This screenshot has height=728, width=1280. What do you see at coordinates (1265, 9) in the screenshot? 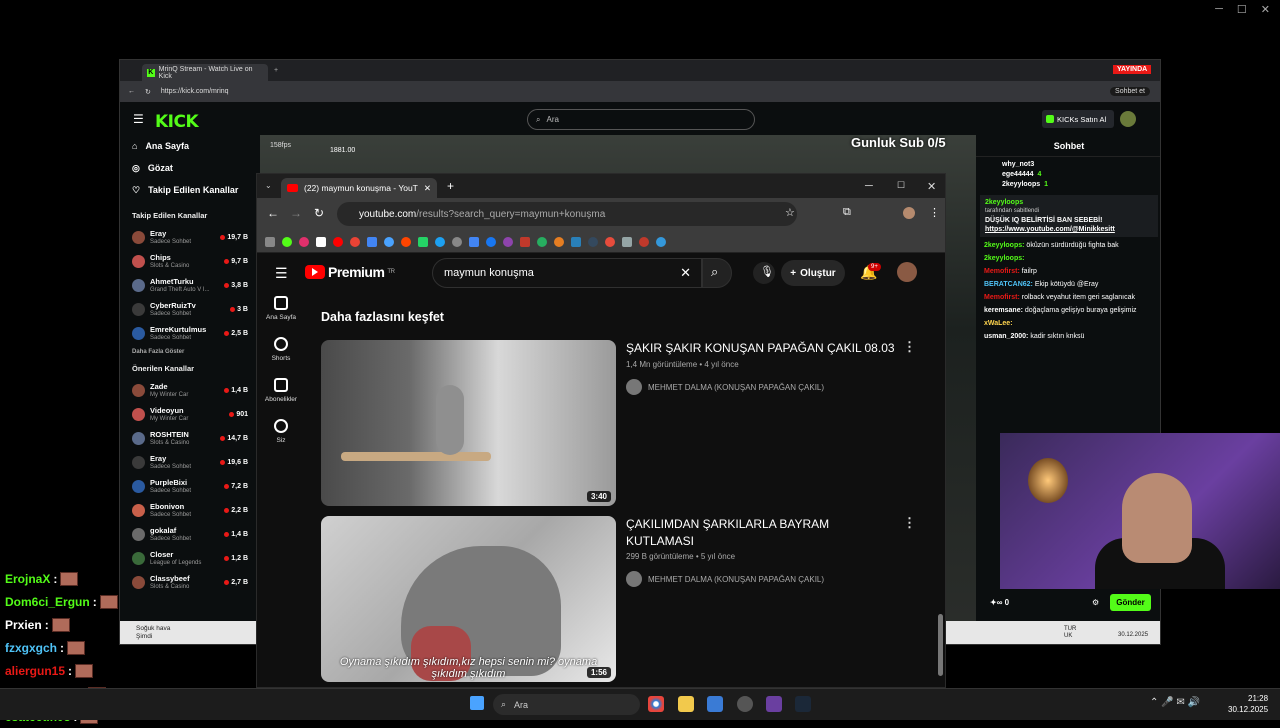
I see `close-icon: ✕` at bounding box center [1265, 9].